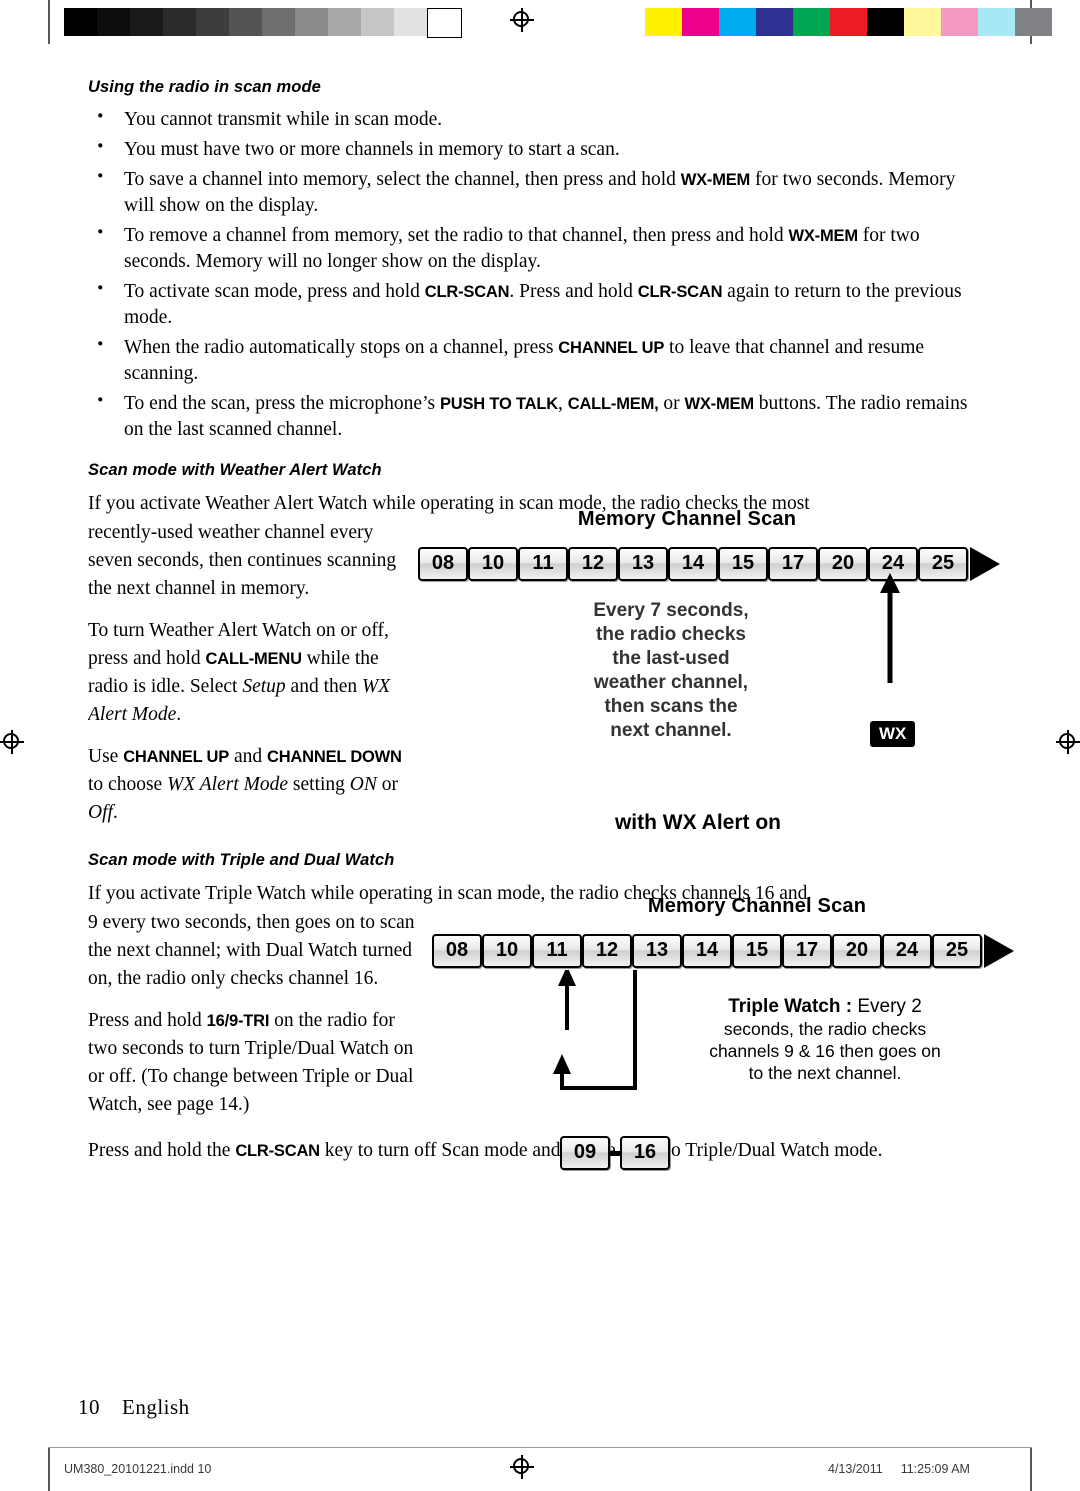 The height and width of the screenshot is (1491, 1080). I want to click on wx-p3-text-f: ., so click(115, 812).